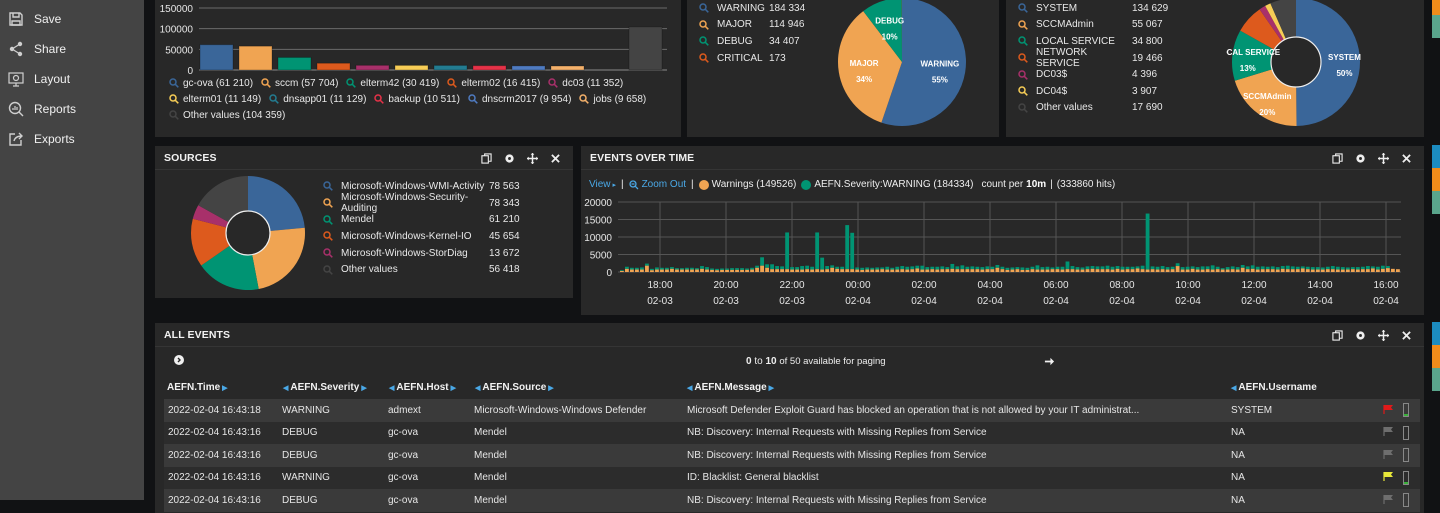 This screenshot has width=1440, height=513. I want to click on legend-item: jobs (9 658), so click(612, 99).